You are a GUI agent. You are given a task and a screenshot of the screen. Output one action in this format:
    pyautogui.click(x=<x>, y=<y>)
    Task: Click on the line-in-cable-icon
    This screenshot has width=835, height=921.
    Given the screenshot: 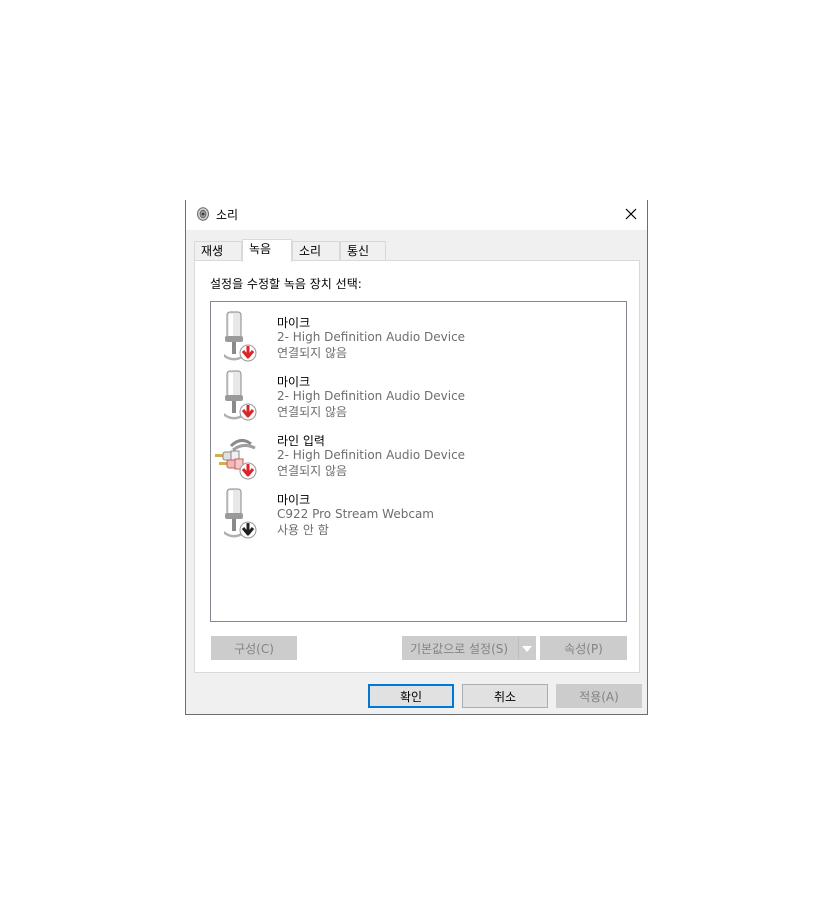 What is the action you would take?
    pyautogui.click(x=240, y=455)
    